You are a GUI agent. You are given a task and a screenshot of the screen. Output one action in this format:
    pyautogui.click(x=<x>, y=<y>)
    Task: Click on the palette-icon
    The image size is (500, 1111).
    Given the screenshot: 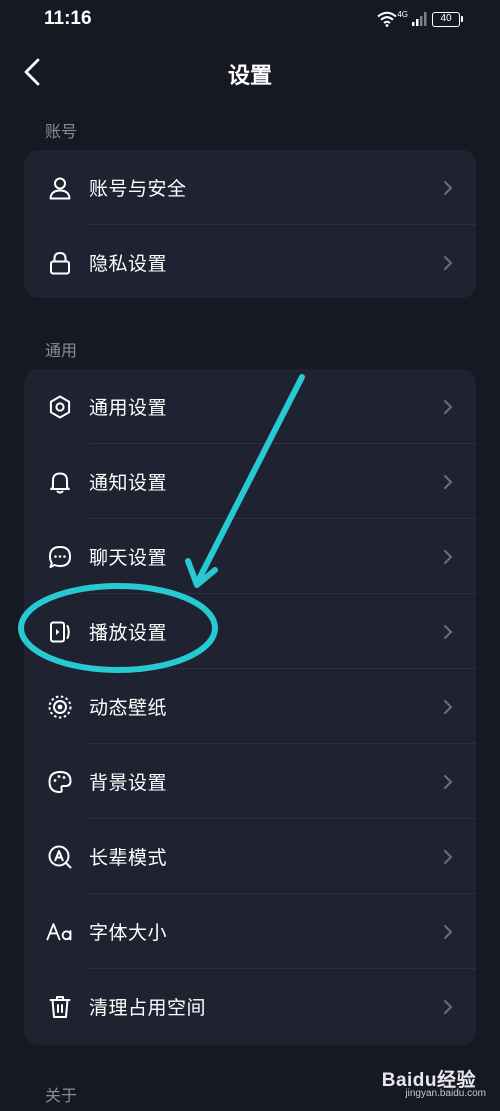 What is the action you would take?
    pyautogui.click(x=60, y=782)
    